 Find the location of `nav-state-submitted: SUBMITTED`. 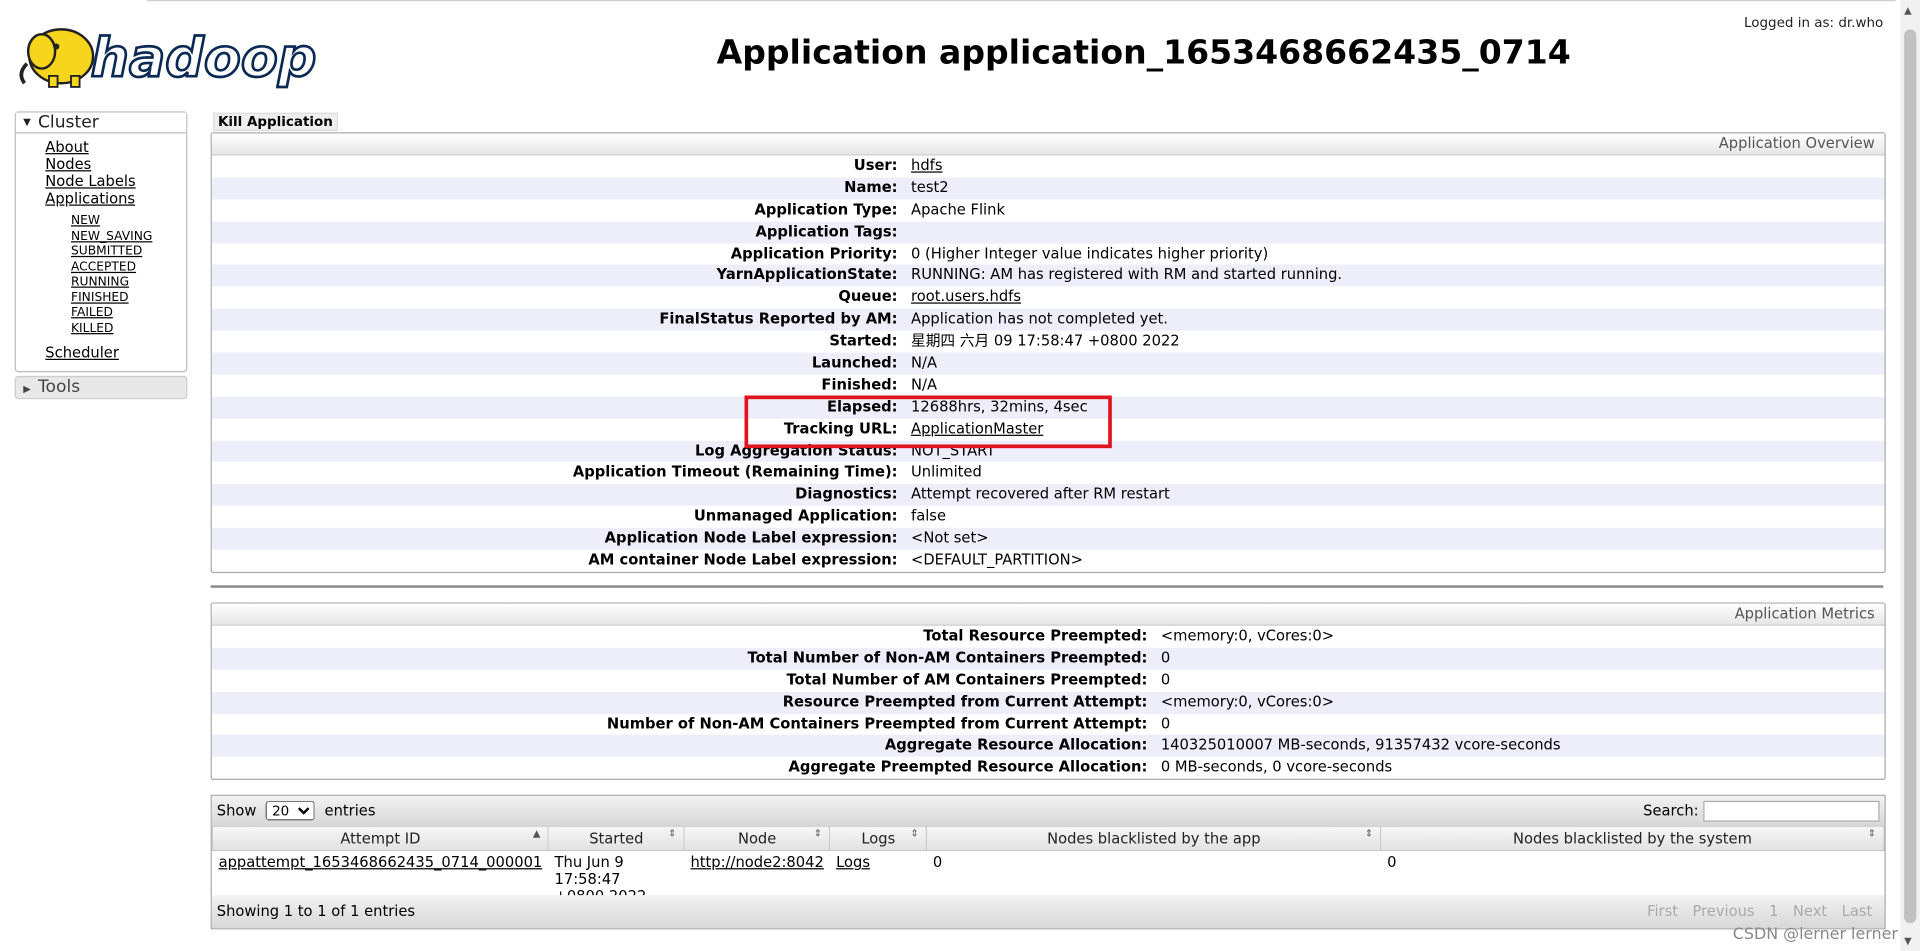

nav-state-submitted: SUBMITTED is located at coordinates (128, 252).